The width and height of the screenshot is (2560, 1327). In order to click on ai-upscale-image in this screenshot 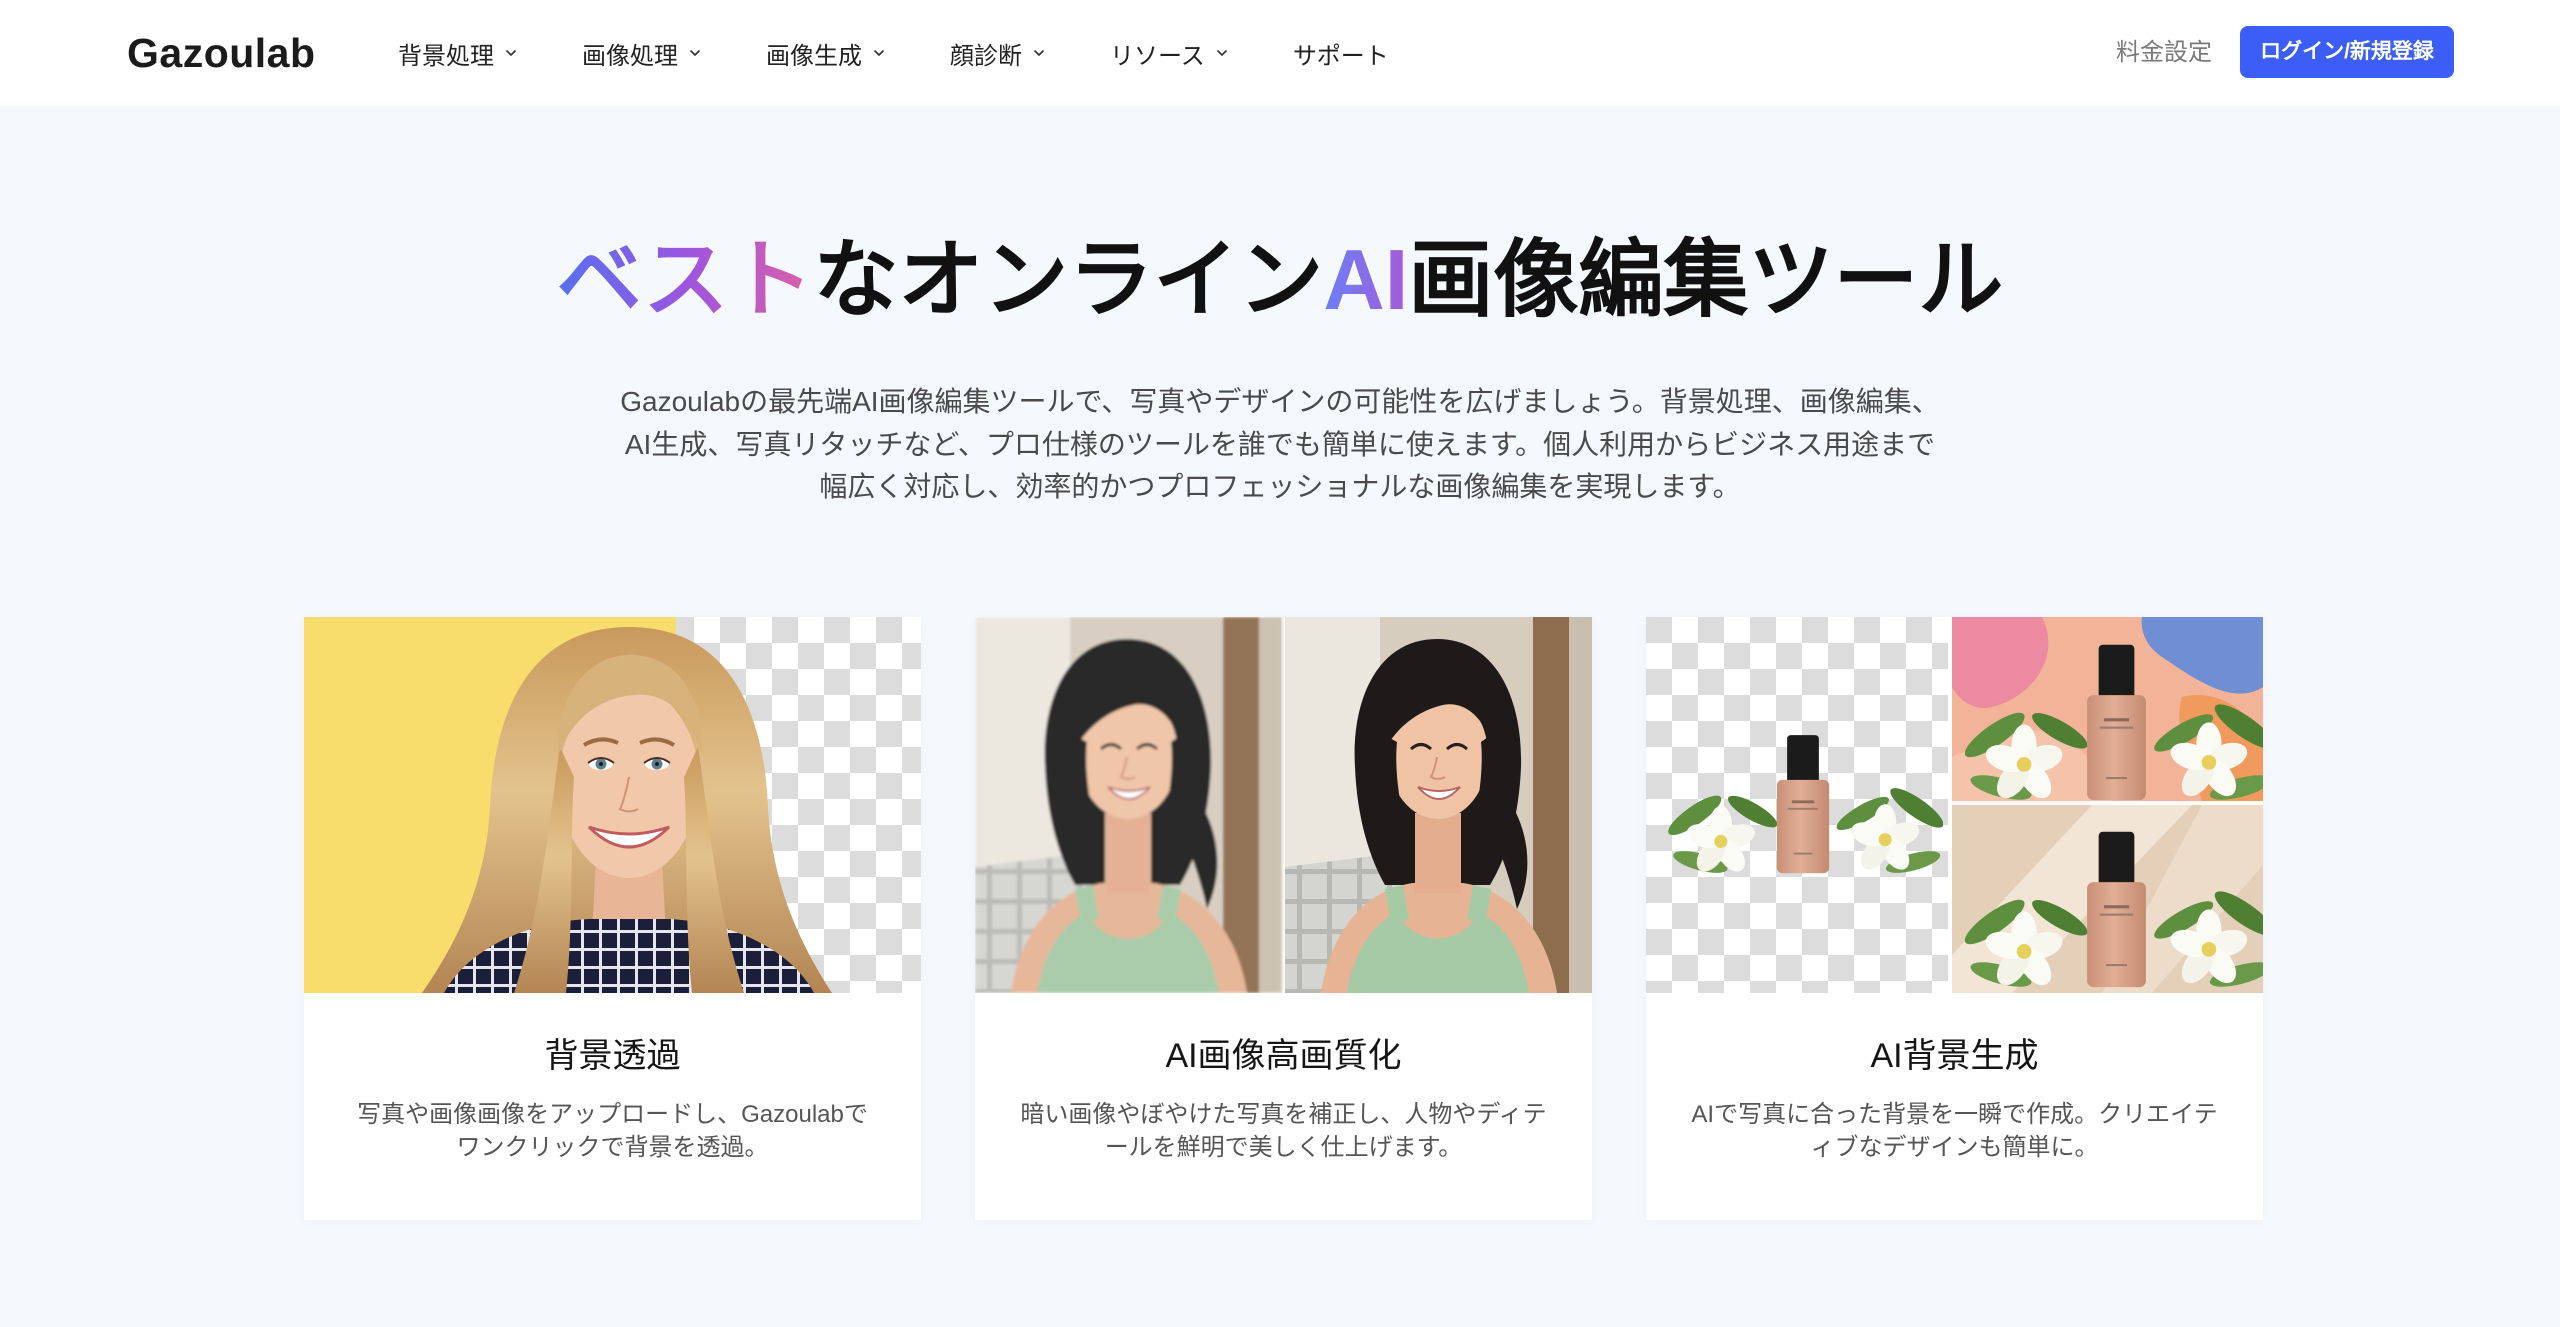, I will do `click(1283, 805)`.